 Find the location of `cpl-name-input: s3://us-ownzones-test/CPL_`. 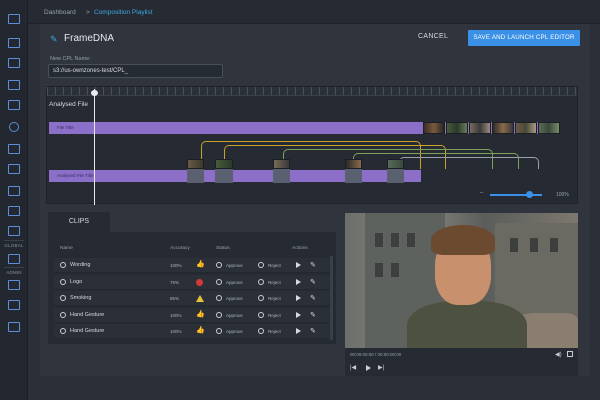

cpl-name-input: s3://us-ownzones-test/CPL_ is located at coordinates (135, 71).